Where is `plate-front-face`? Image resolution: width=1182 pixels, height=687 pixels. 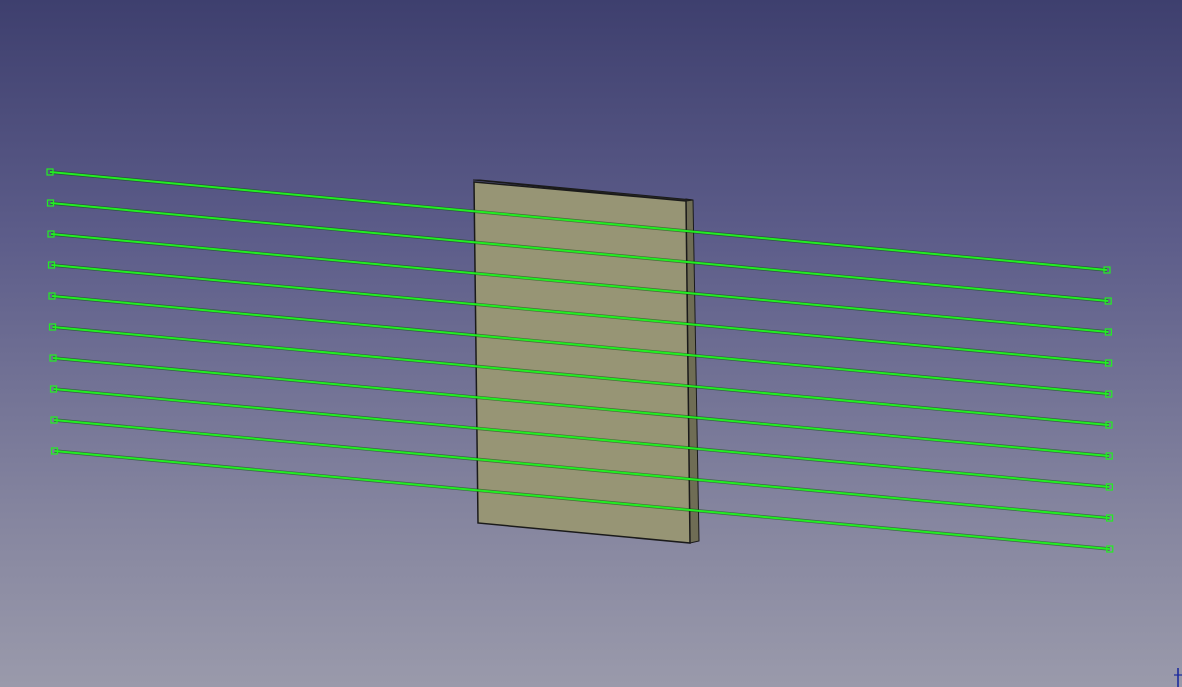
plate-front-face is located at coordinates (582, 362).